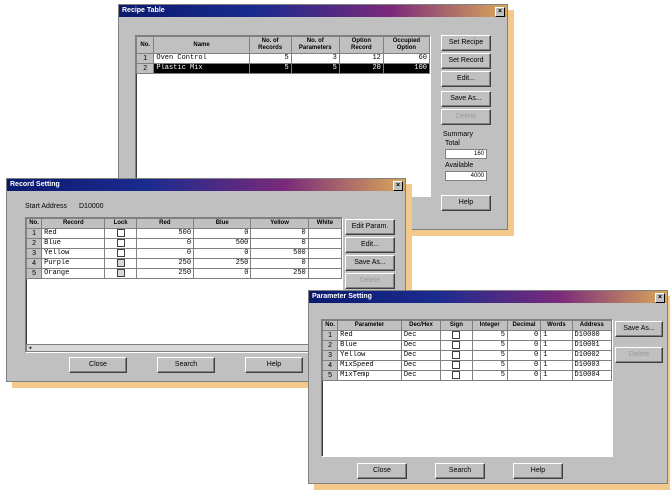 The height and width of the screenshot is (490, 670). I want to click on blue-cell: 0, so click(222, 273).